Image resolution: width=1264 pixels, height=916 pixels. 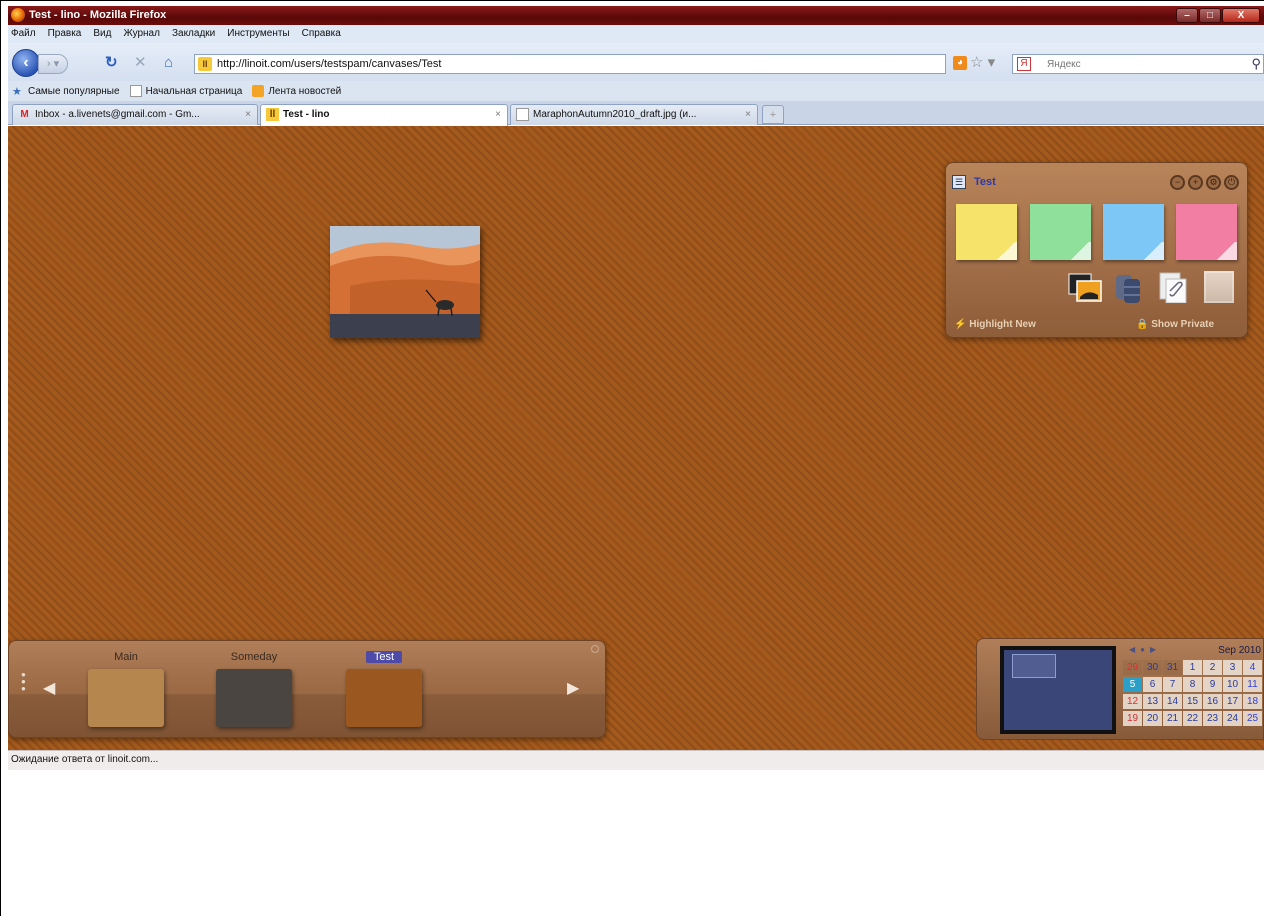 I want to click on page-icon, so click(x=522, y=114).